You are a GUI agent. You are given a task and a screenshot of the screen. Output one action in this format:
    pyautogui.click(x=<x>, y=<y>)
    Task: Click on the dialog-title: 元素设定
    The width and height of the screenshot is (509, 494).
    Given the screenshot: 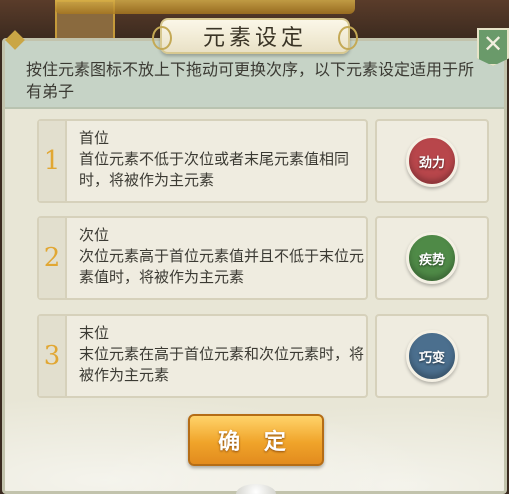 What is the action you would take?
    pyautogui.click(x=254, y=38)
    